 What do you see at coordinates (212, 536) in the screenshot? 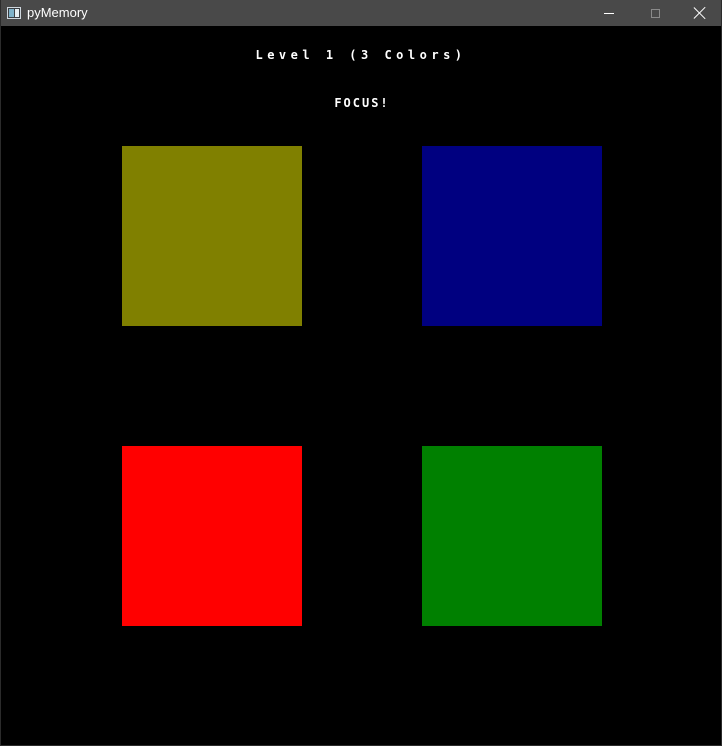
I see `tile-red` at bounding box center [212, 536].